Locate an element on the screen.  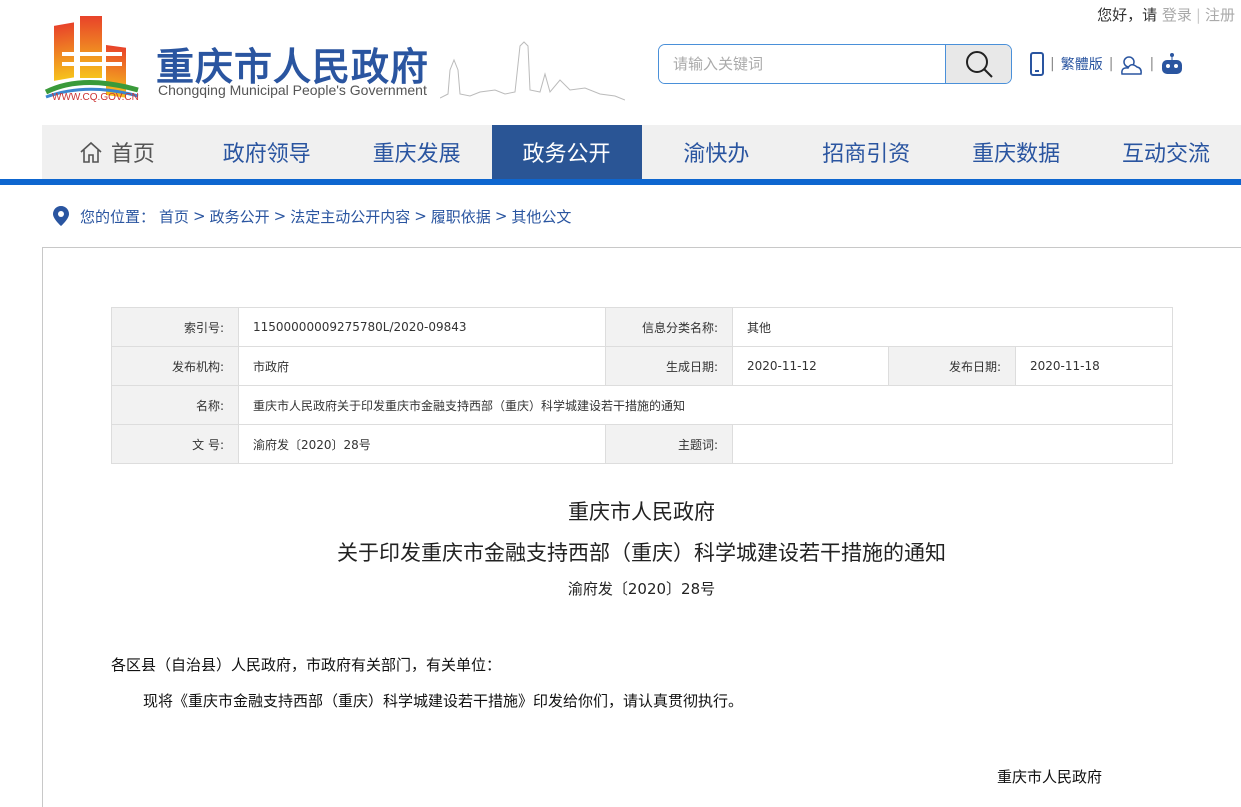
keywords-value is located at coordinates (952, 444).